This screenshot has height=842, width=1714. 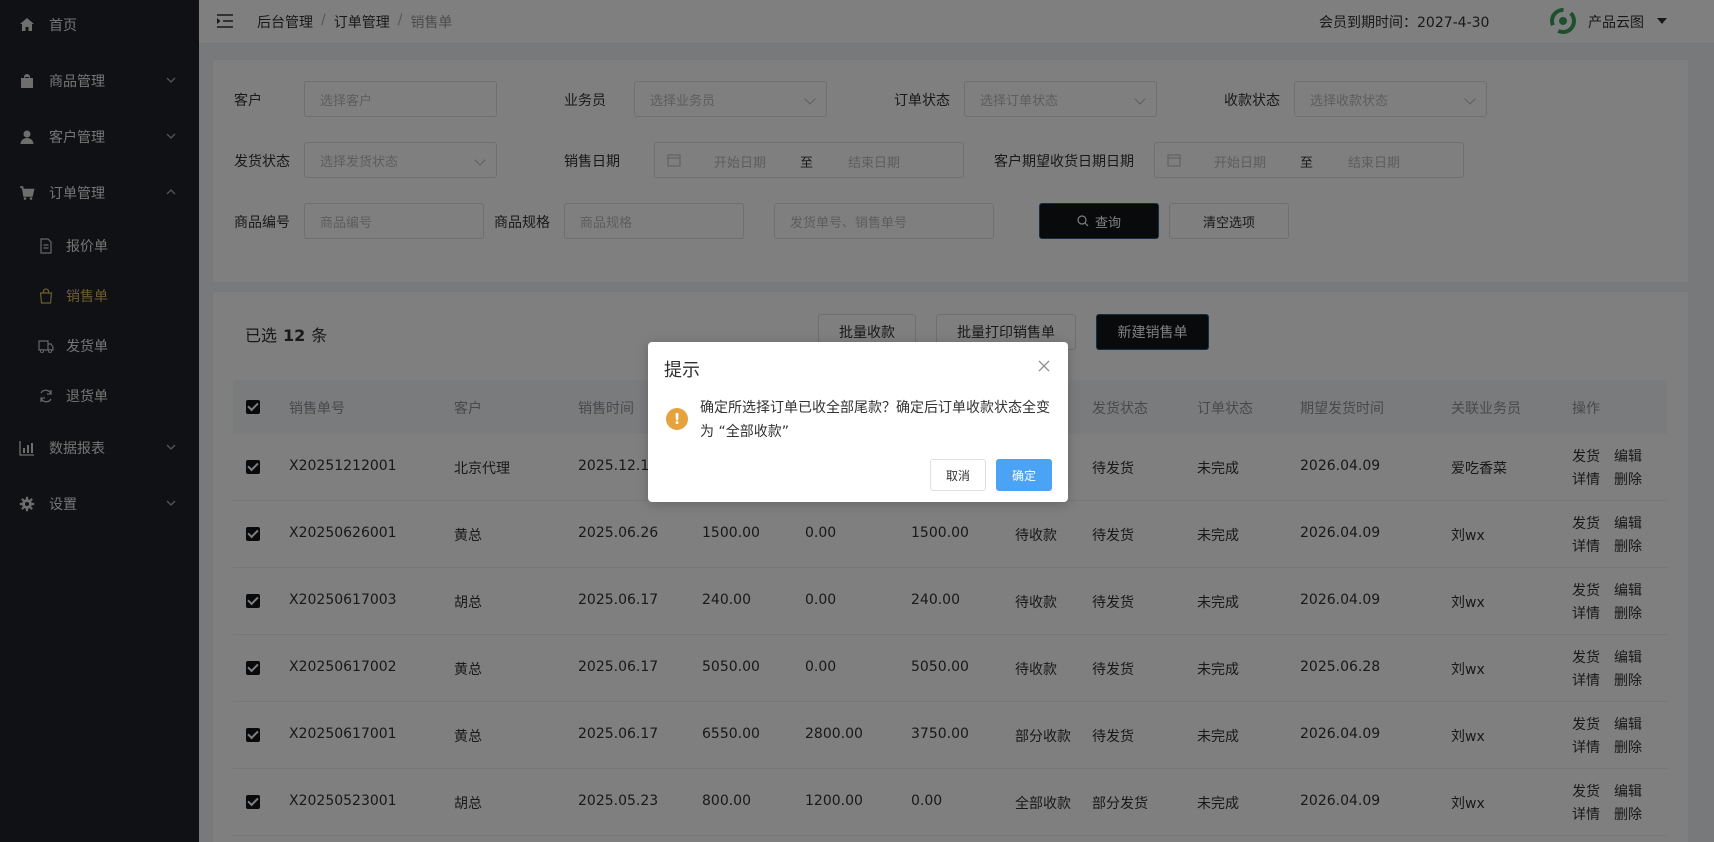 What do you see at coordinates (958, 475) in the screenshot?
I see `cancel-button: 取消` at bounding box center [958, 475].